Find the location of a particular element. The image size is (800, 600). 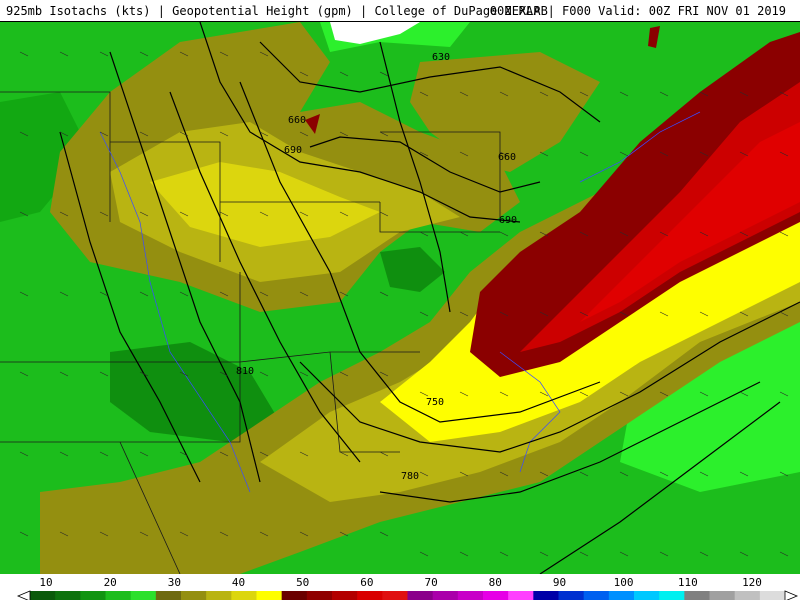

isotach-colorbar: 10 20 30 40 50 60 70 80 90 100 110 120 is located at coordinates (400, 587).